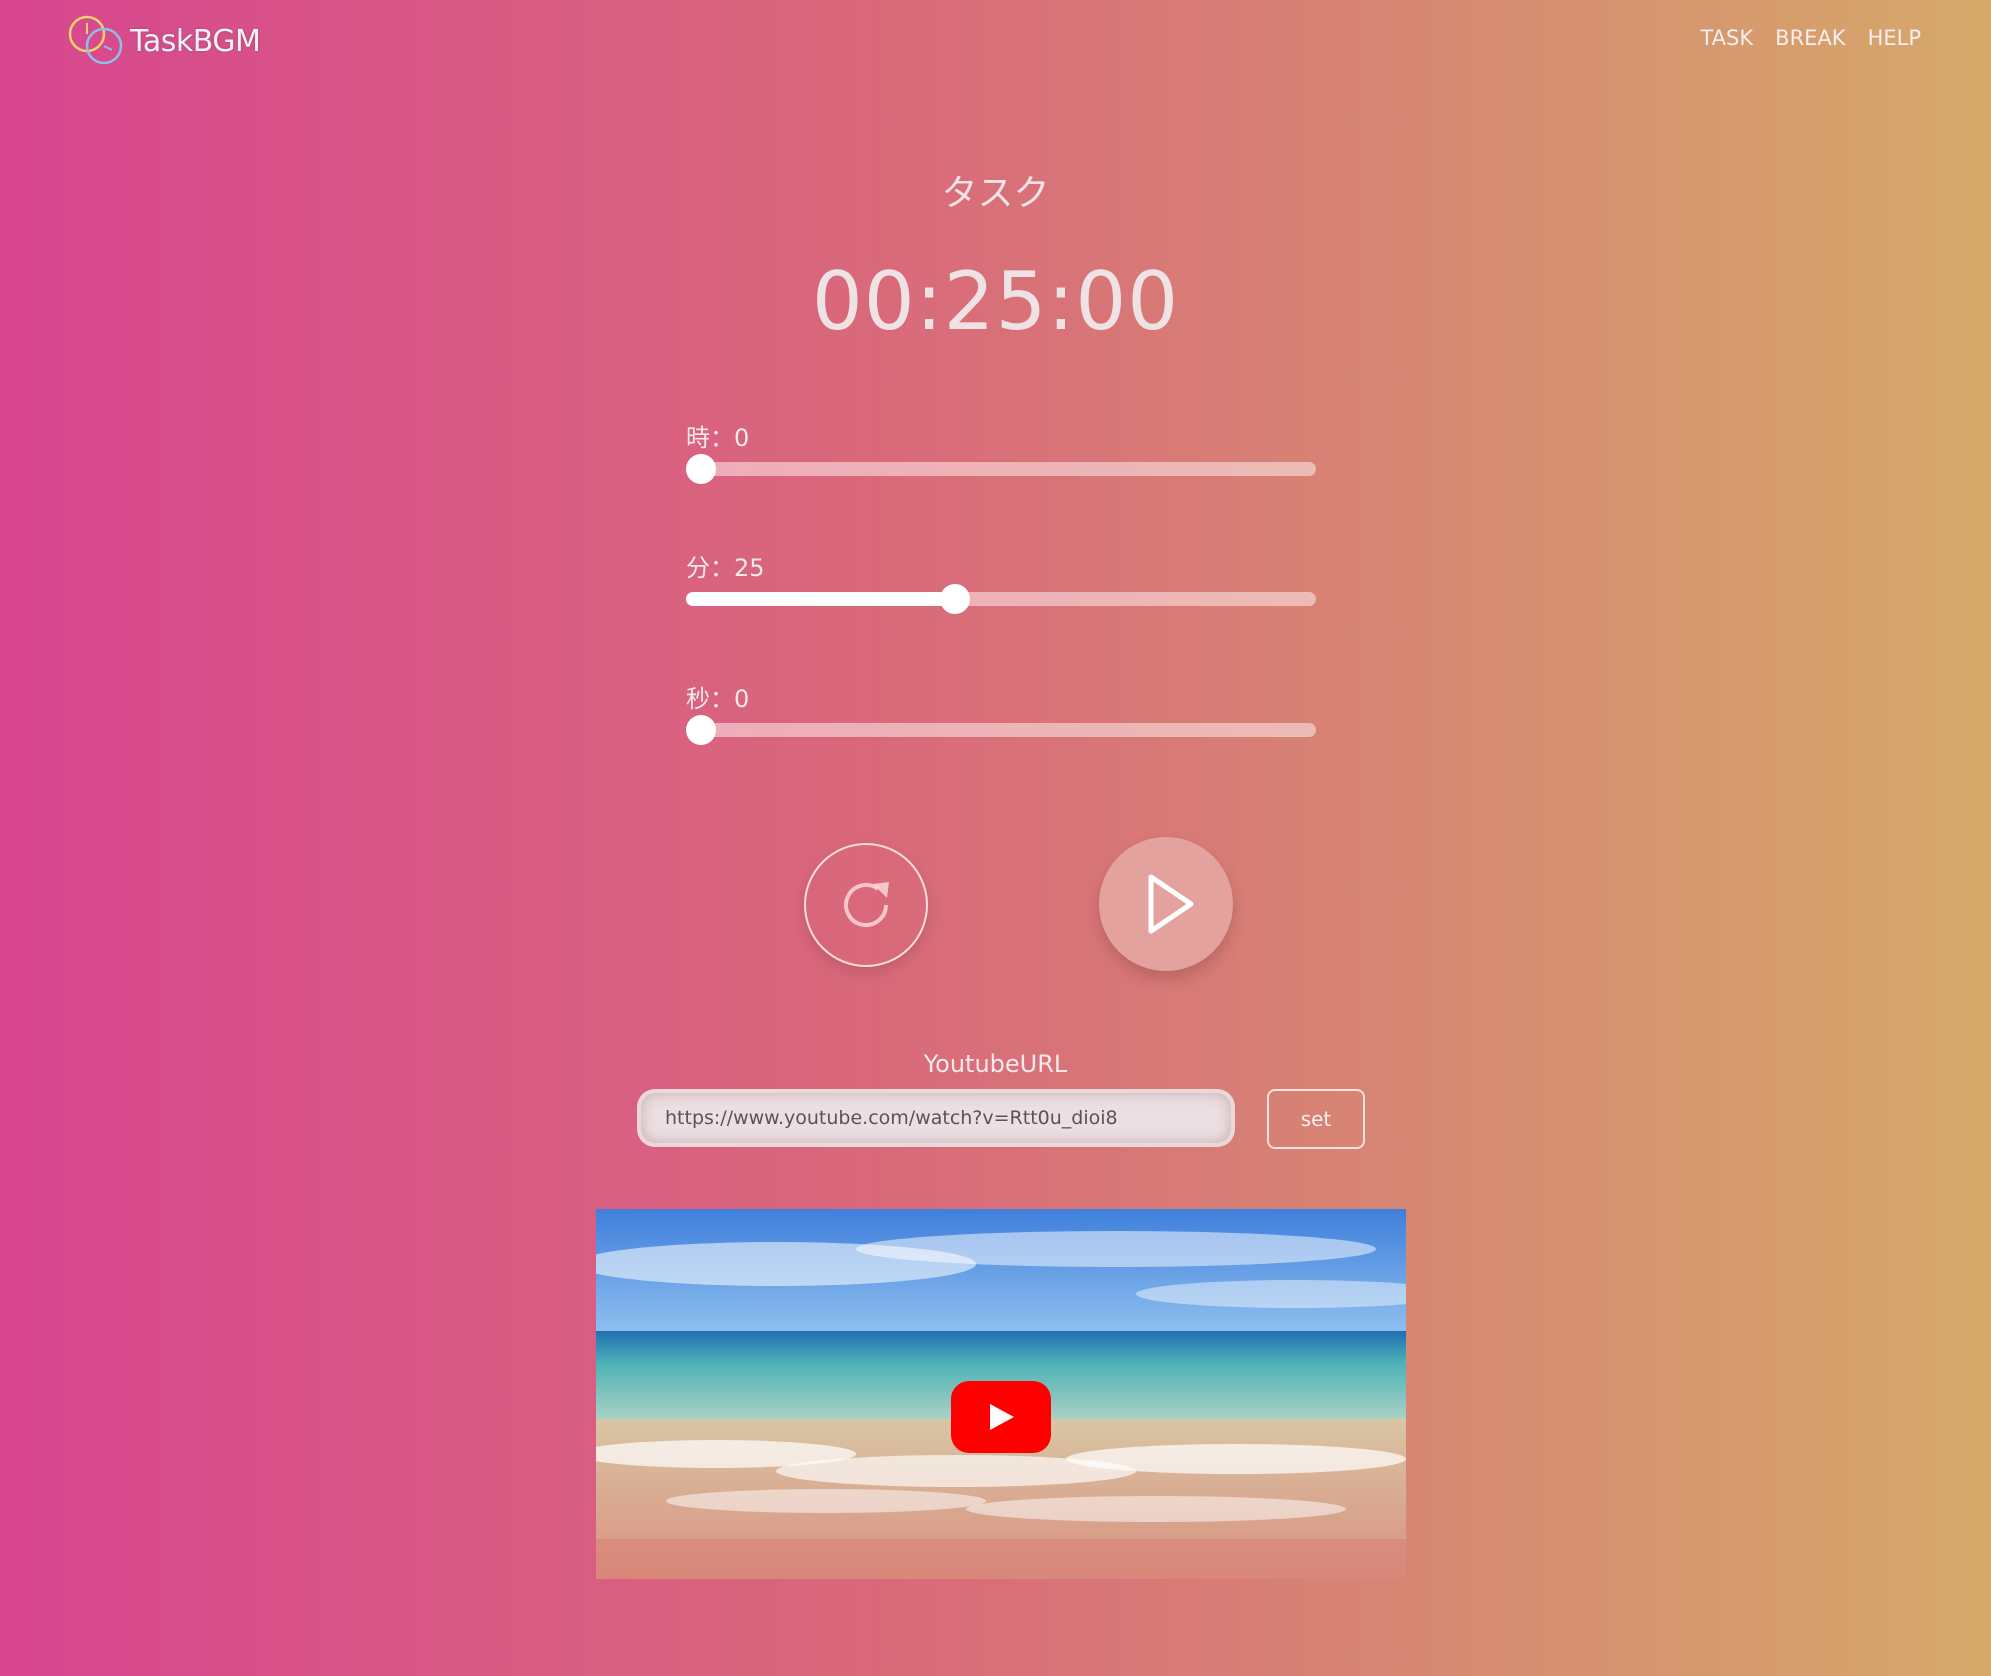 This screenshot has width=1991, height=1676. What do you see at coordinates (995, 1064) in the screenshot?
I see `youtube-url-label: YoutubeURL` at bounding box center [995, 1064].